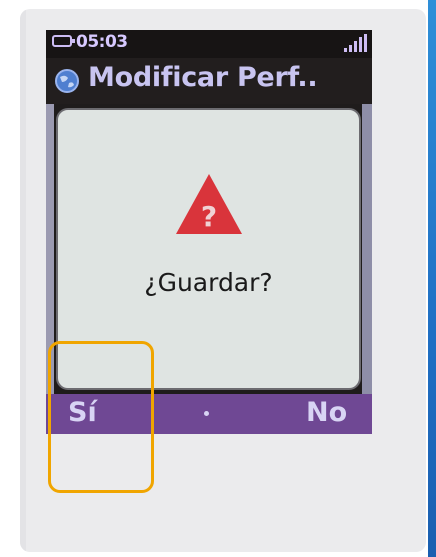 The width and height of the screenshot is (436, 557). Describe the element at coordinates (432, 278) in the screenshot. I see `right-accent-bar` at that location.